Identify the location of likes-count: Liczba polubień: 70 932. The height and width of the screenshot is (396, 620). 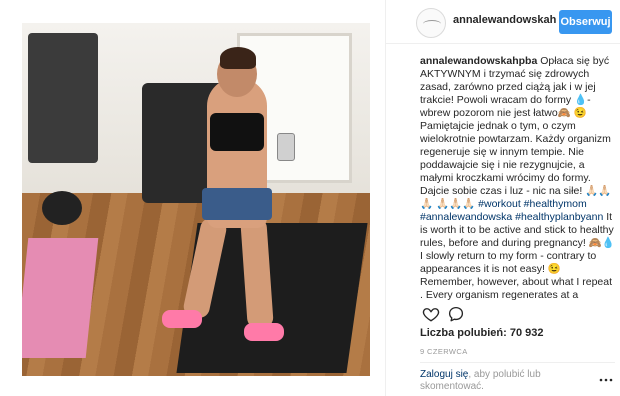
(481, 333).